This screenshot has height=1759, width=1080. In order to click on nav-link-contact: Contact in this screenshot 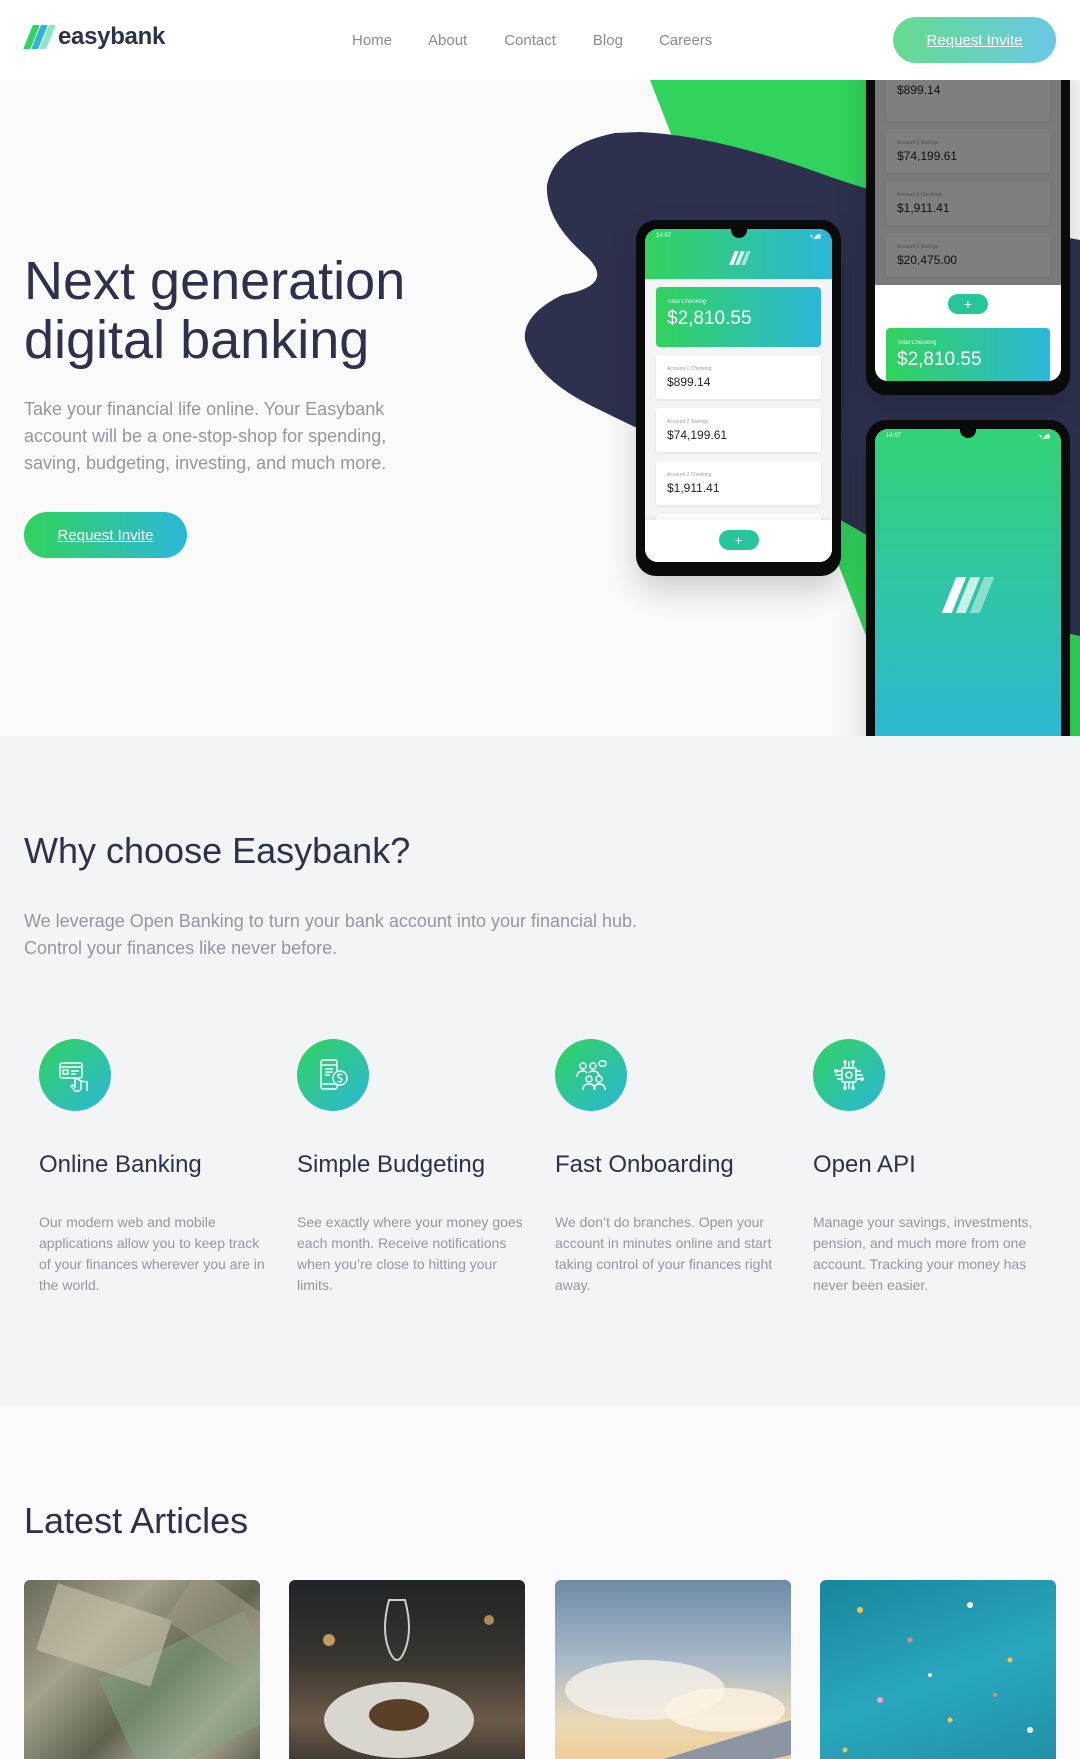, I will do `click(530, 40)`.